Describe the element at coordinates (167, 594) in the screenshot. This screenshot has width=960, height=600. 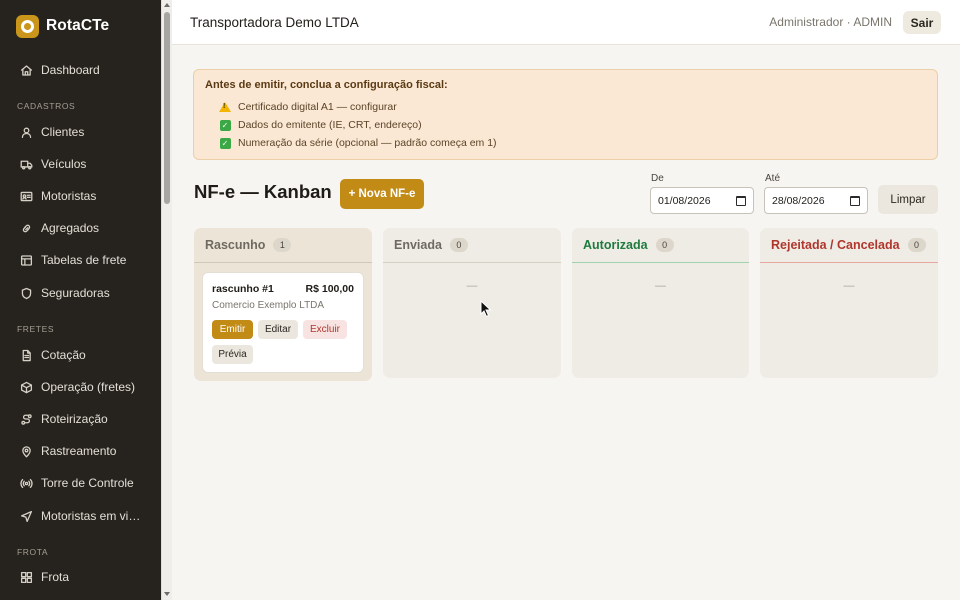
I see `scroll-down-icon` at that location.